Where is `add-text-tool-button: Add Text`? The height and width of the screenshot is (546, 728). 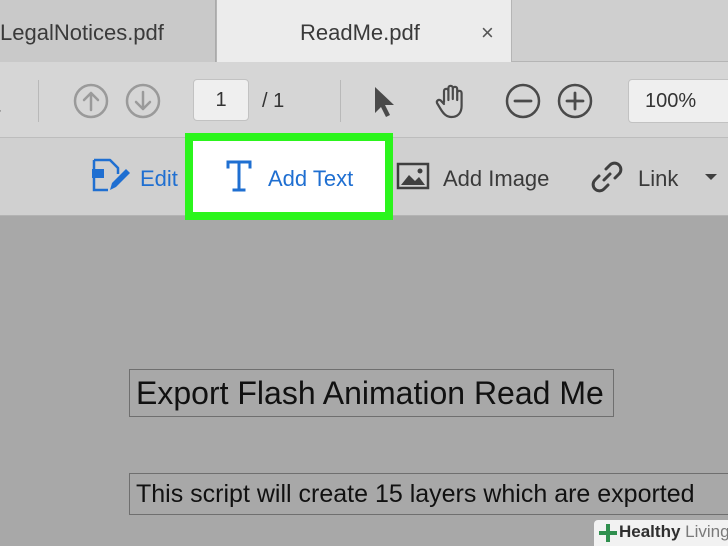 add-text-tool-button: Add Text is located at coordinates (289, 176).